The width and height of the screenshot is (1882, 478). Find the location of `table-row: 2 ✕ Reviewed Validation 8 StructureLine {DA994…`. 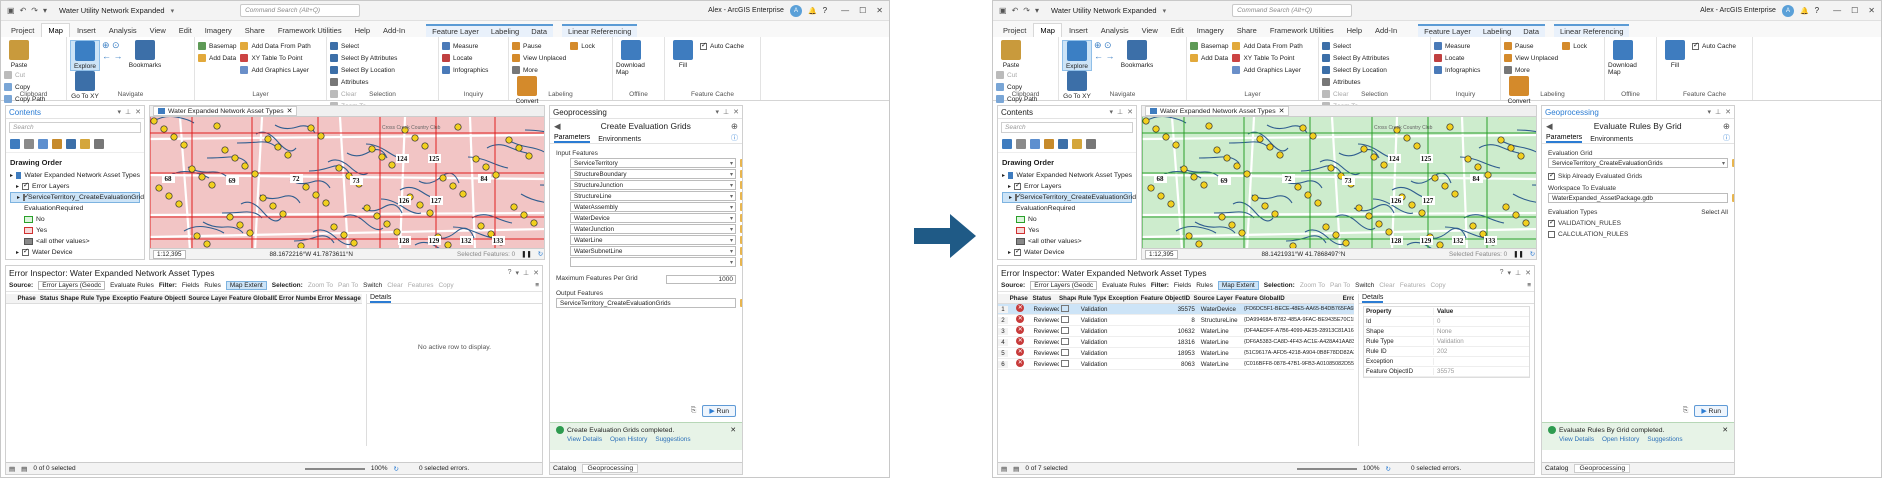

table-row: 2 ✕ Reviewed Validation 8 StructureLine {DA994… is located at coordinates (1176, 320).